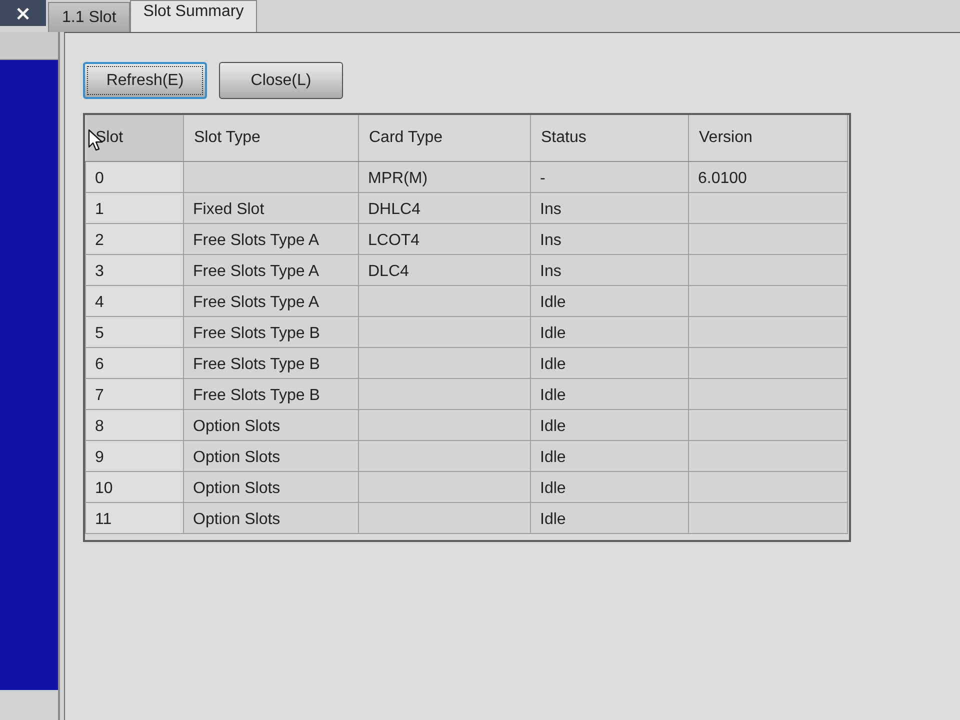 The image size is (960, 720). I want to click on column-header: Slot Type, so click(271, 138).